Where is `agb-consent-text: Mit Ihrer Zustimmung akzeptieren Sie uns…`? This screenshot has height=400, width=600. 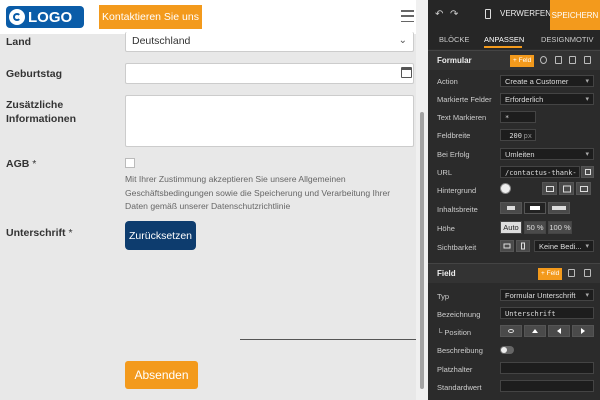 agb-consent-text: Mit Ihrer Zustimmung akzeptieren Sie uns… is located at coordinates (258, 192).